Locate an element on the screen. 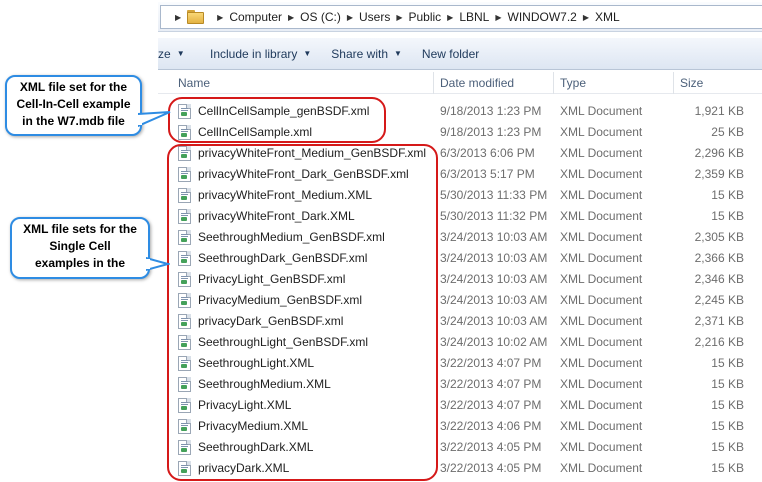 Image resolution: width=762 pixels, height=482 pixels. breadcrumb-item: Public is located at coordinates (424, 17).